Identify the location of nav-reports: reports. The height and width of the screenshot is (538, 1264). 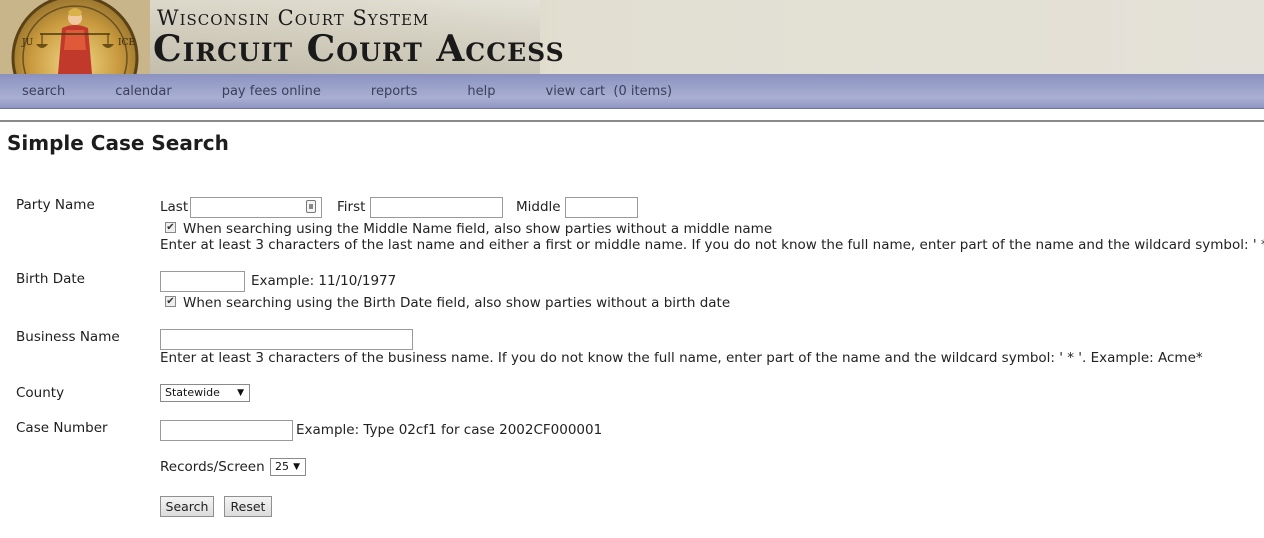
(394, 91).